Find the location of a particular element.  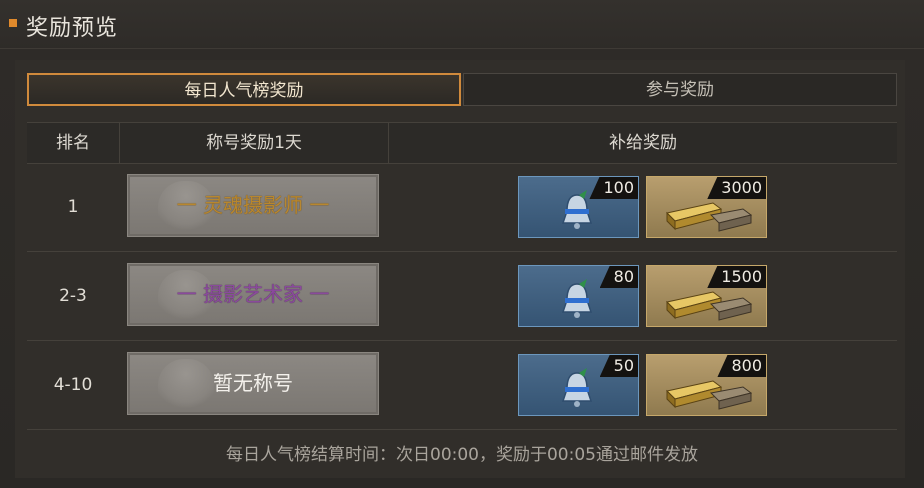

item-quantity: 3000 is located at coordinates (736, 188).